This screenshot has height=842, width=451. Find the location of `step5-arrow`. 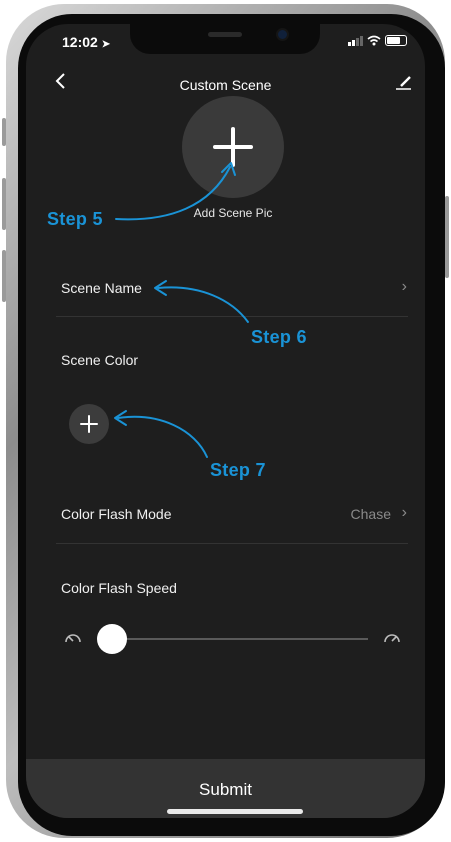

step5-arrow is located at coordinates (173, 193).